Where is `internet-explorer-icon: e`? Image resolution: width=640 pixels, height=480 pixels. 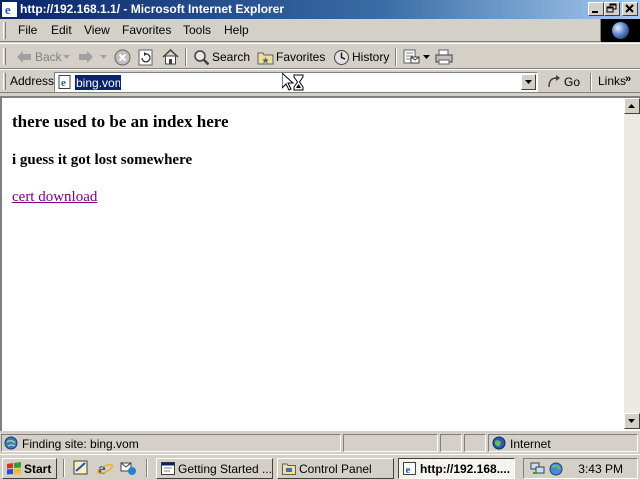
internet-explorer-icon: e is located at coordinates (105, 468).